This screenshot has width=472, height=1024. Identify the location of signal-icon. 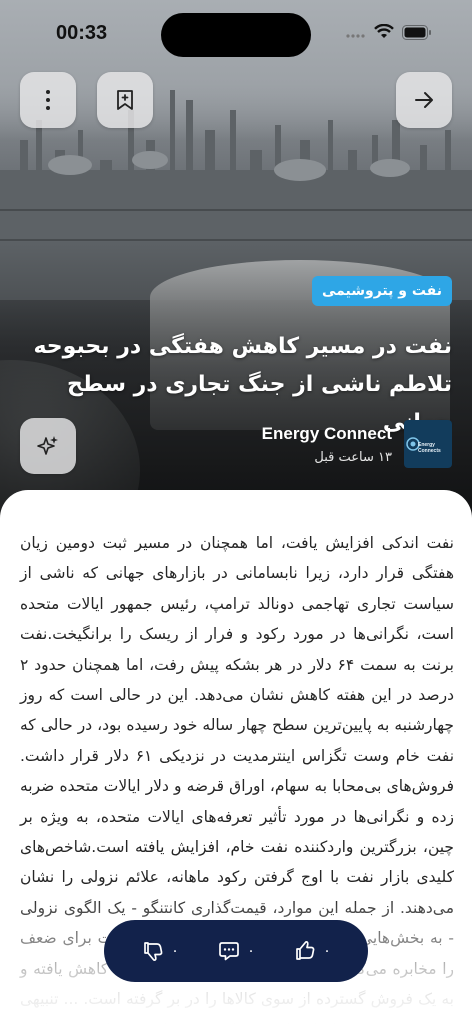
(355, 36).